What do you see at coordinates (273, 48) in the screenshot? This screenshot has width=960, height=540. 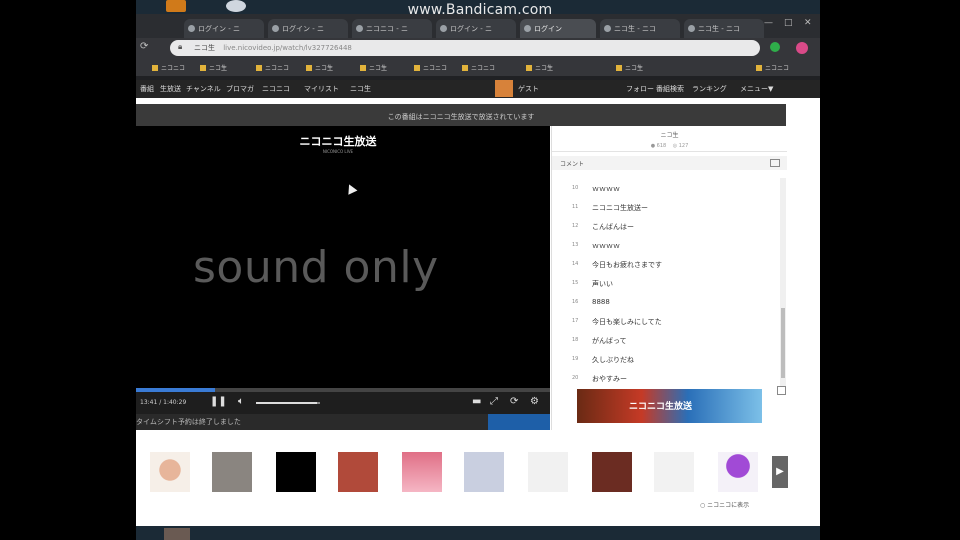 I see `address-bar-text: ニコ生 live.nicovideo.jp/watch/lv327726448` at bounding box center [273, 48].